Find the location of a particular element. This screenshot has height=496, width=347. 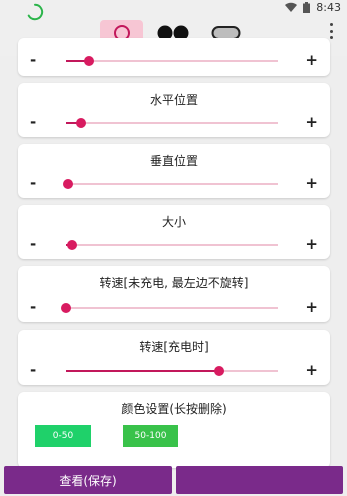

slider-title: 转速[充电时] is located at coordinates (174, 347).